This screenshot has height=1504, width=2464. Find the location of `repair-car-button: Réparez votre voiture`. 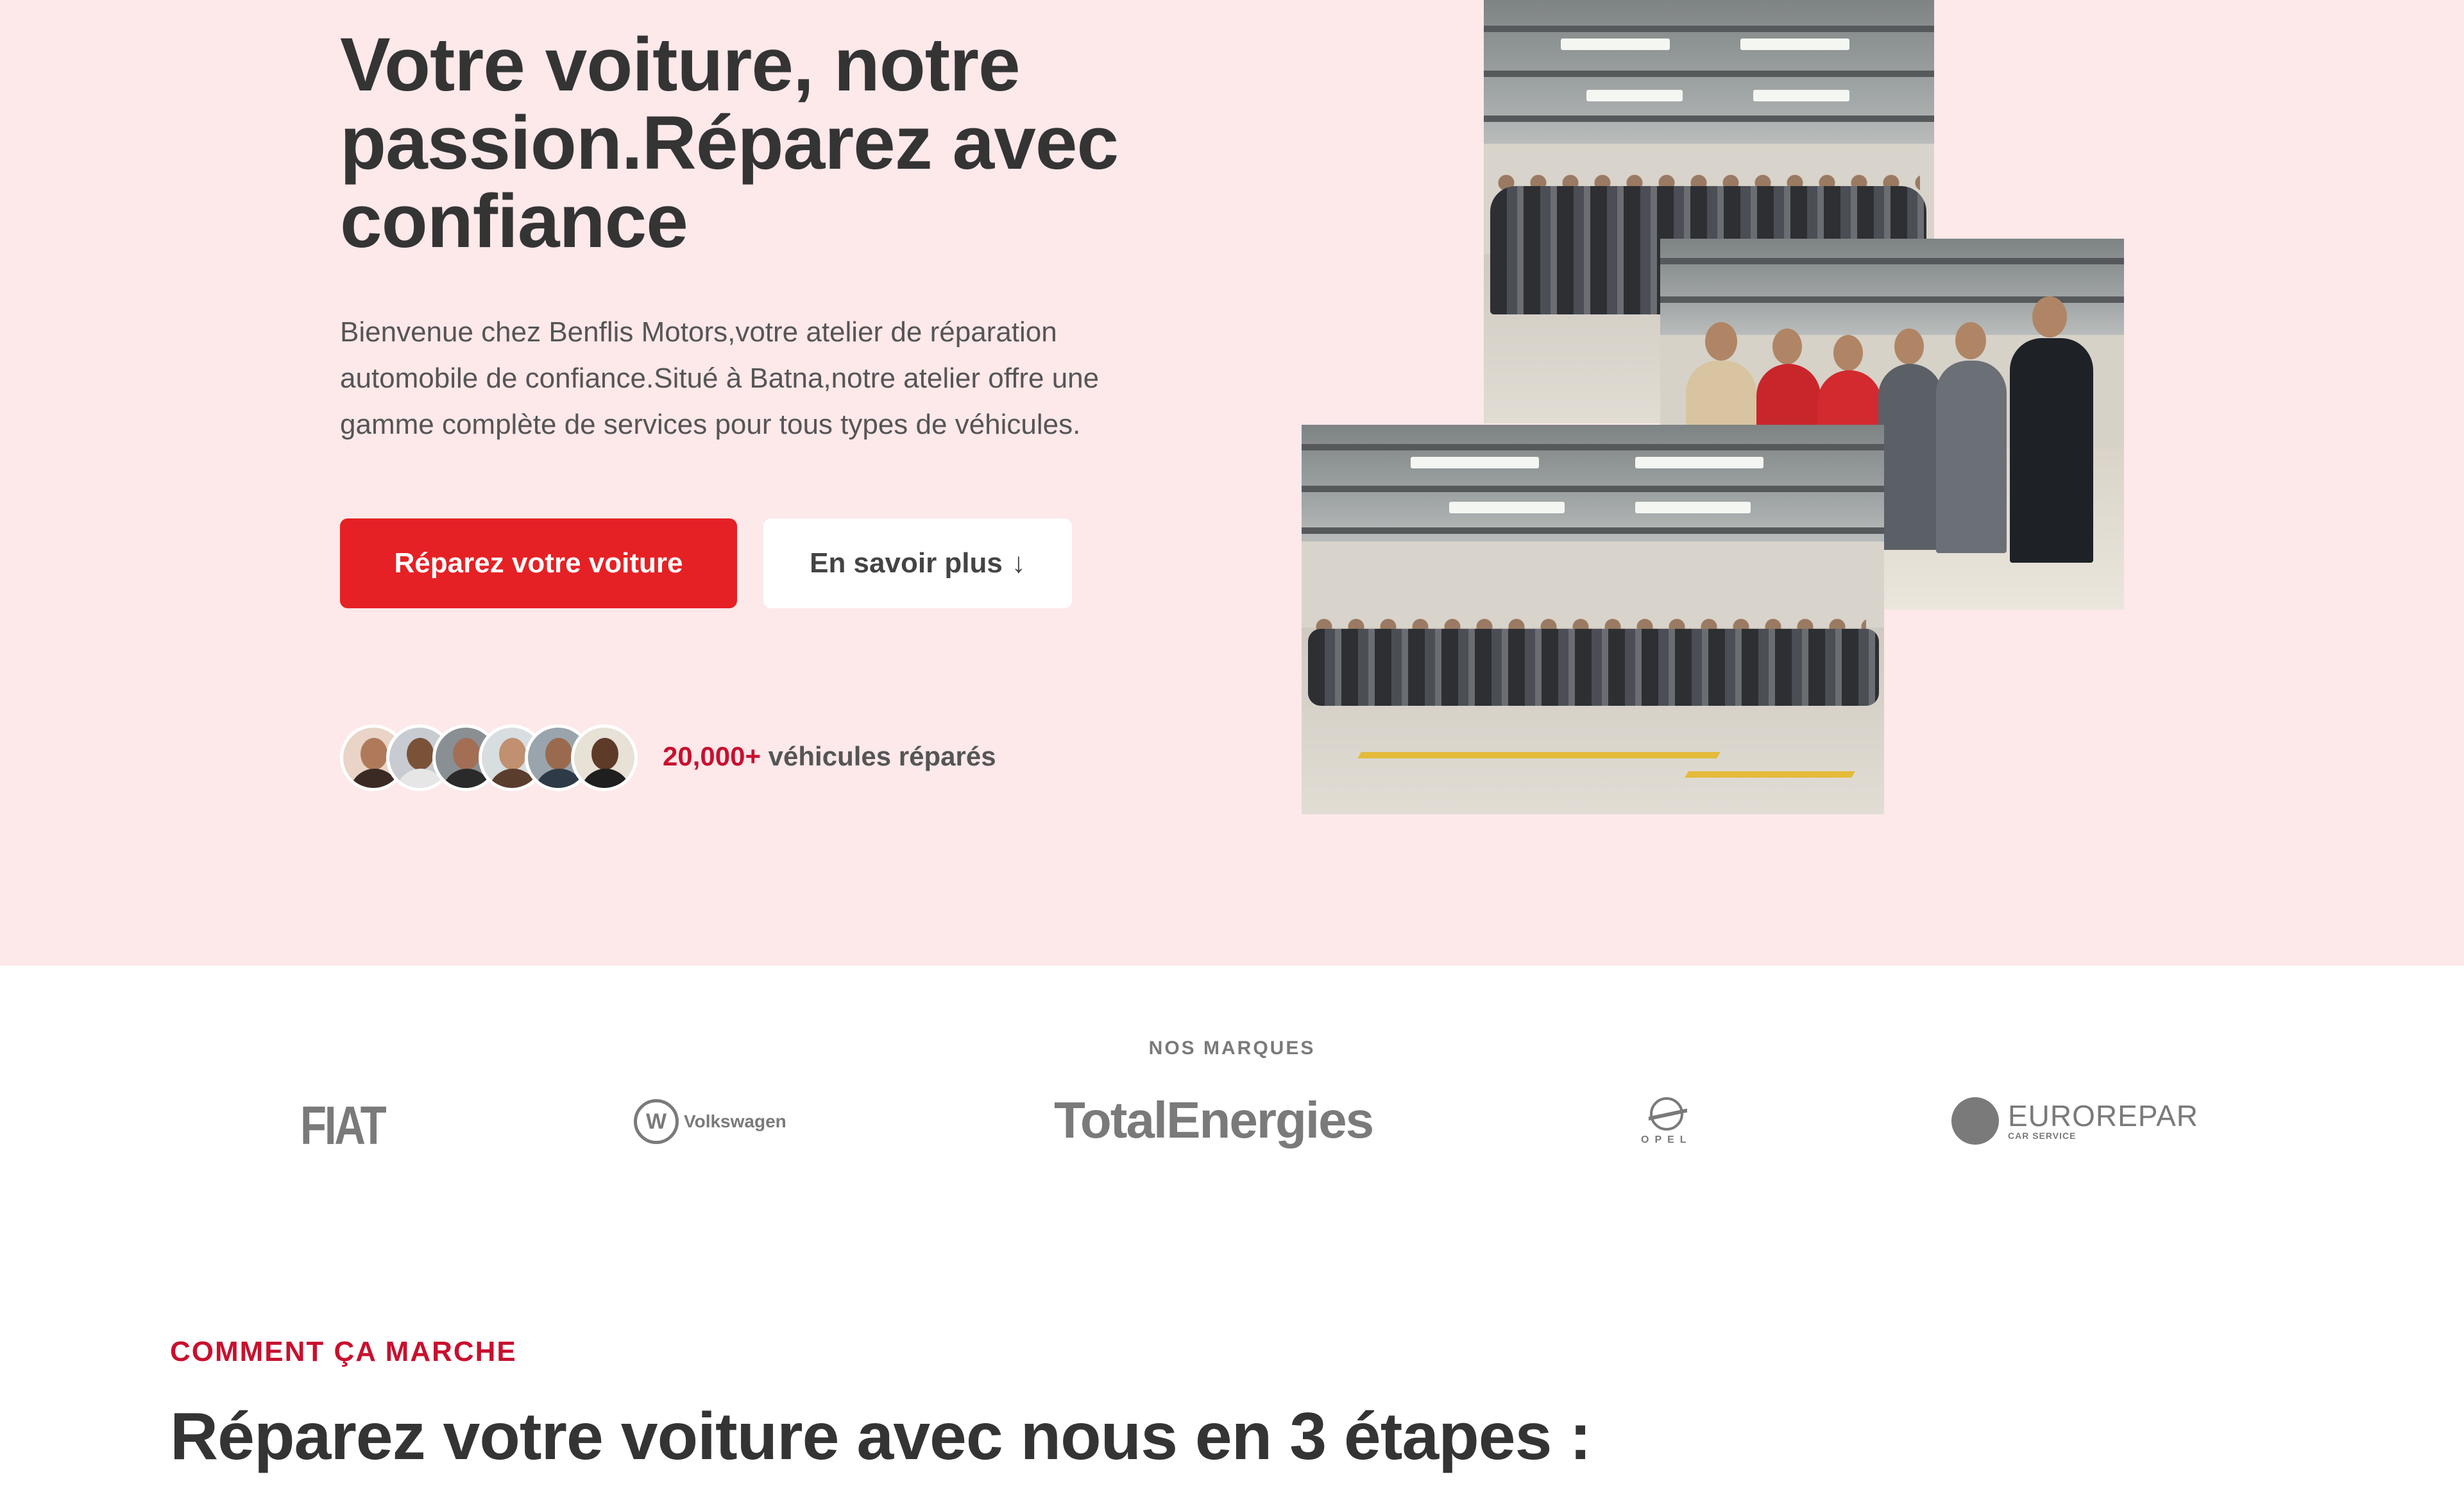

repair-car-button: Réparez votre voiture is located at coordinates (538, 563).